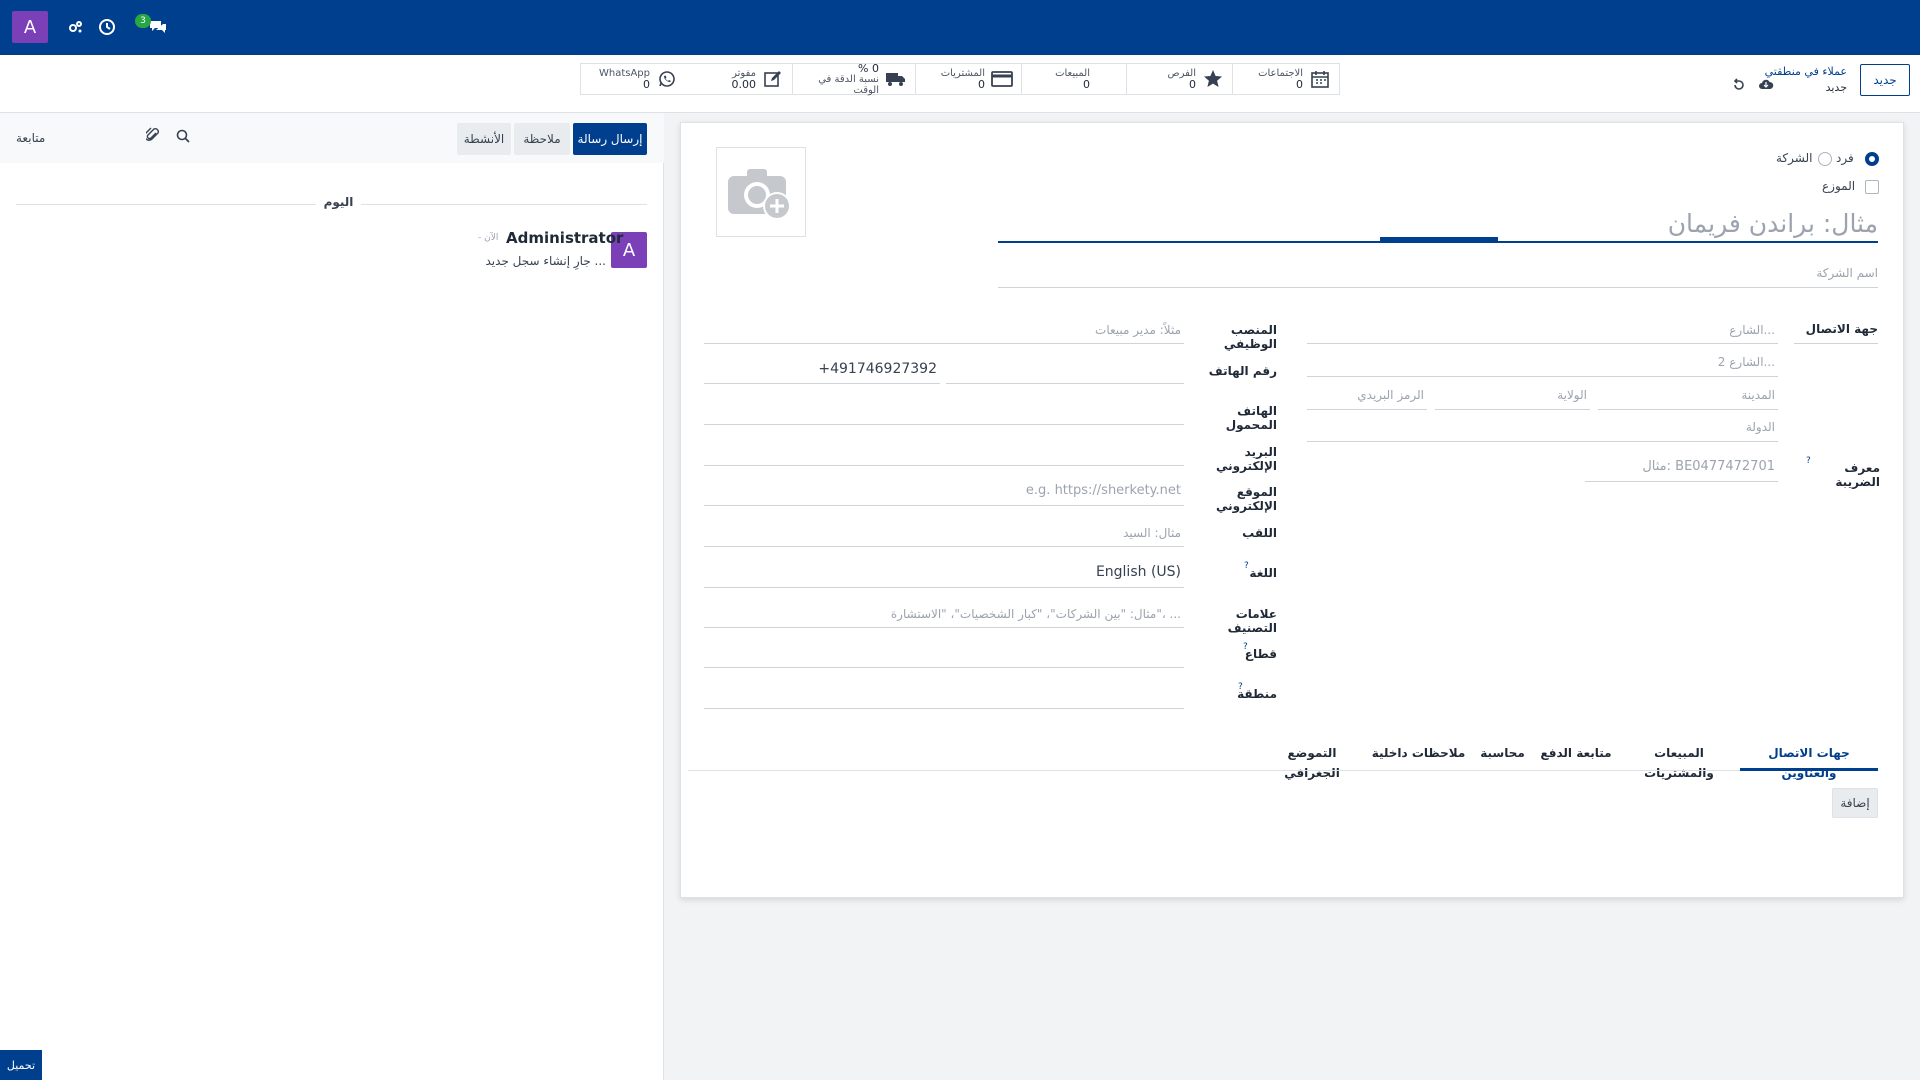  I want to click on stat-invoiced: مفوتر 0.00, so click(739, 79).